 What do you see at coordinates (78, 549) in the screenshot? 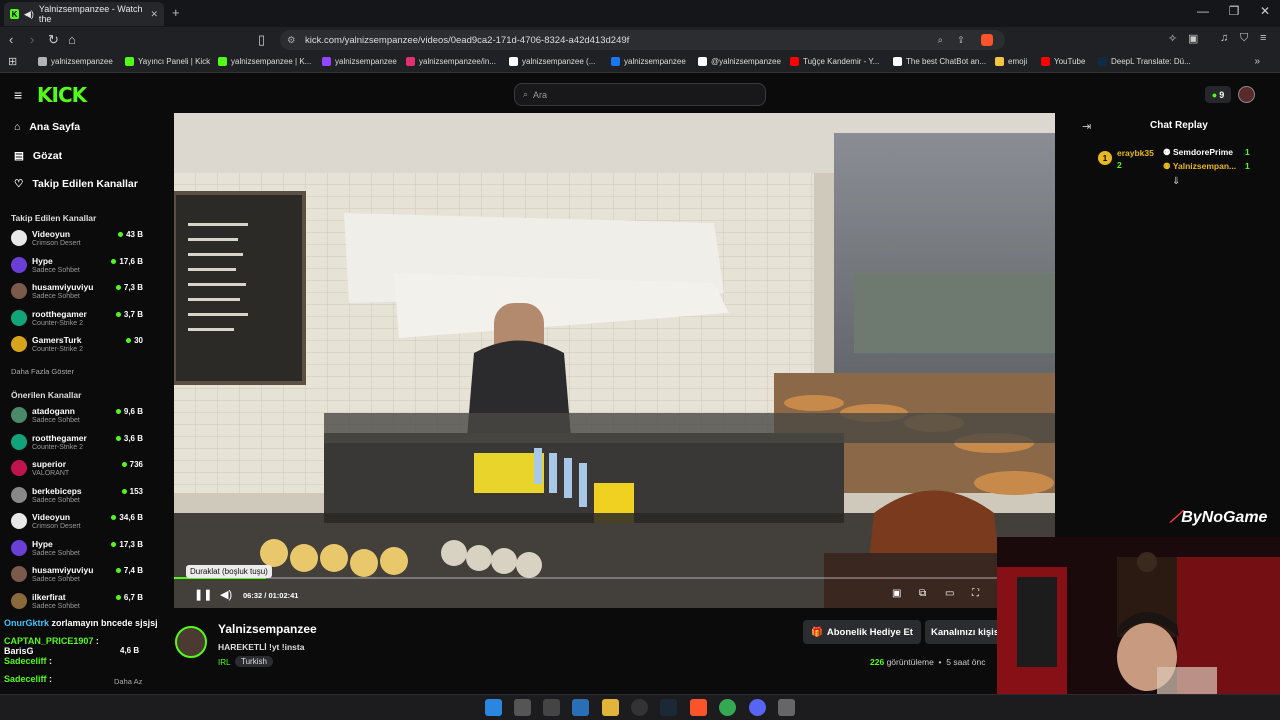
I see `channel-item: Hype Sadece Sohbet 17,3 B` at bounding box center [78, 549].